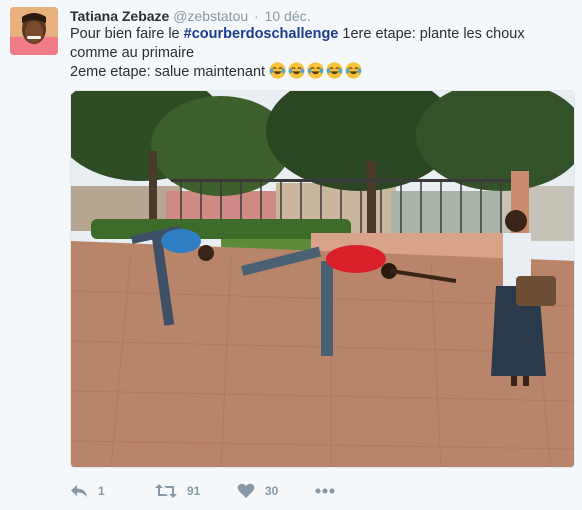 This screenshot has height=510, width=582. I want to click on retweet-icon, so click(166, 491).